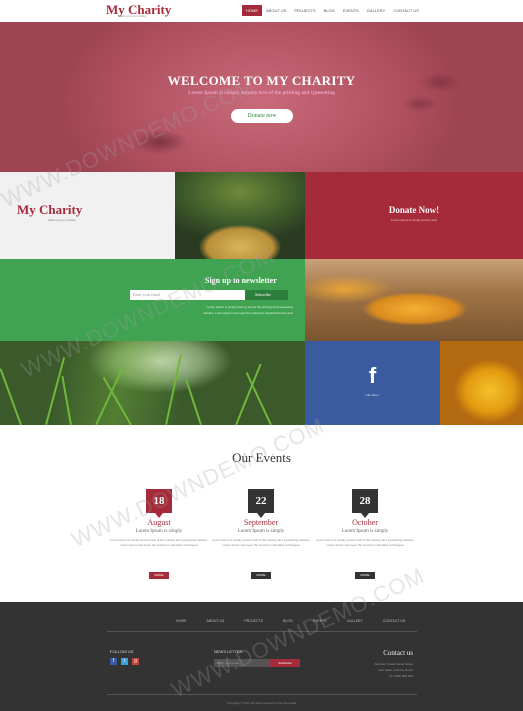  I want to click on donate-tile-subtitle: Lorem ipsum is simply dummy text, so click(413, 220).